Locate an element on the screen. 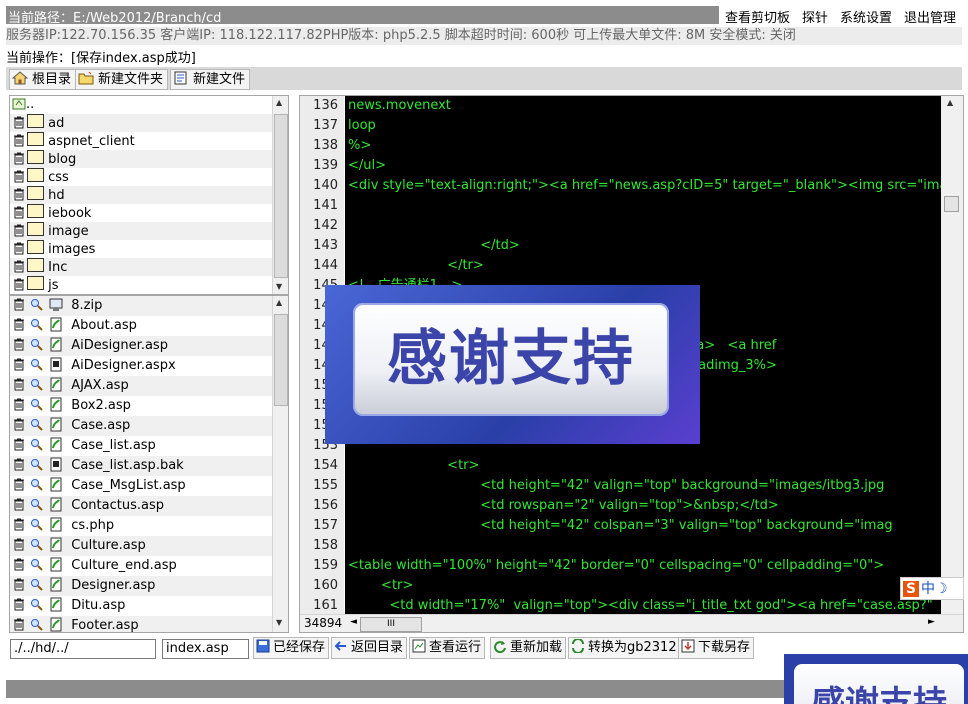 The image size is (968, 704). file-row: Case_MsgList.asp is located at coordinates (141, 486).